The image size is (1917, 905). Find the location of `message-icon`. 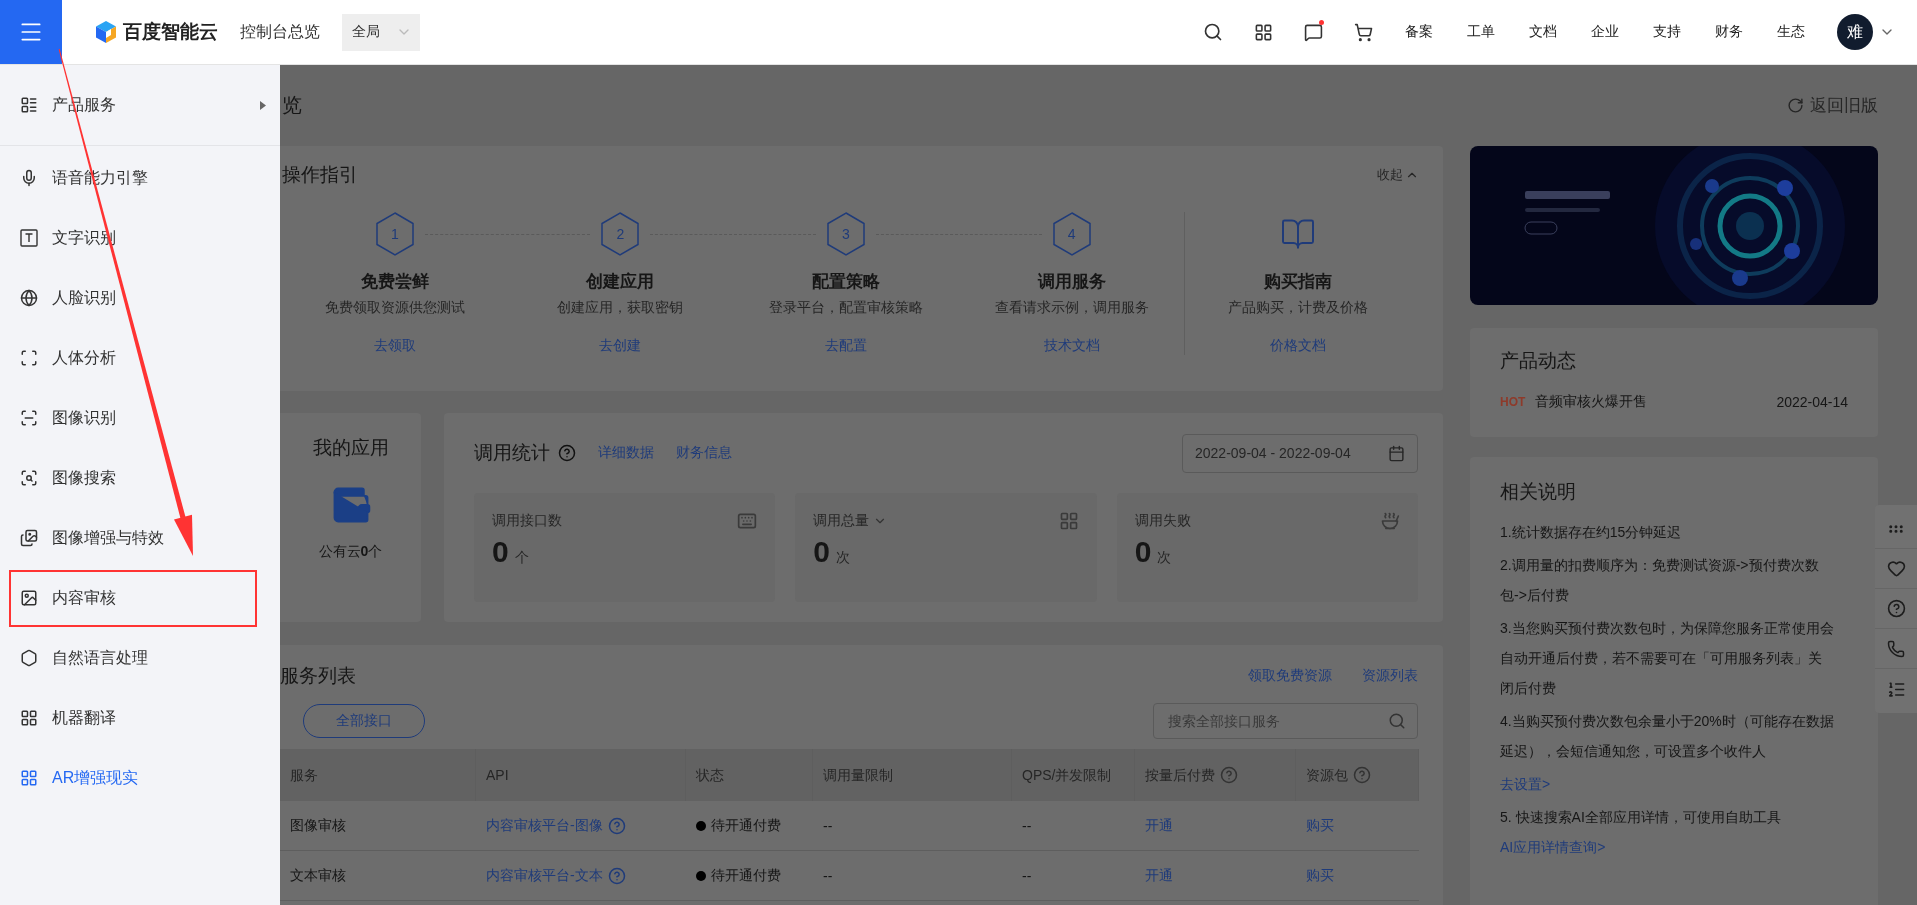

message-icon is located at coordinates (1313, 32).